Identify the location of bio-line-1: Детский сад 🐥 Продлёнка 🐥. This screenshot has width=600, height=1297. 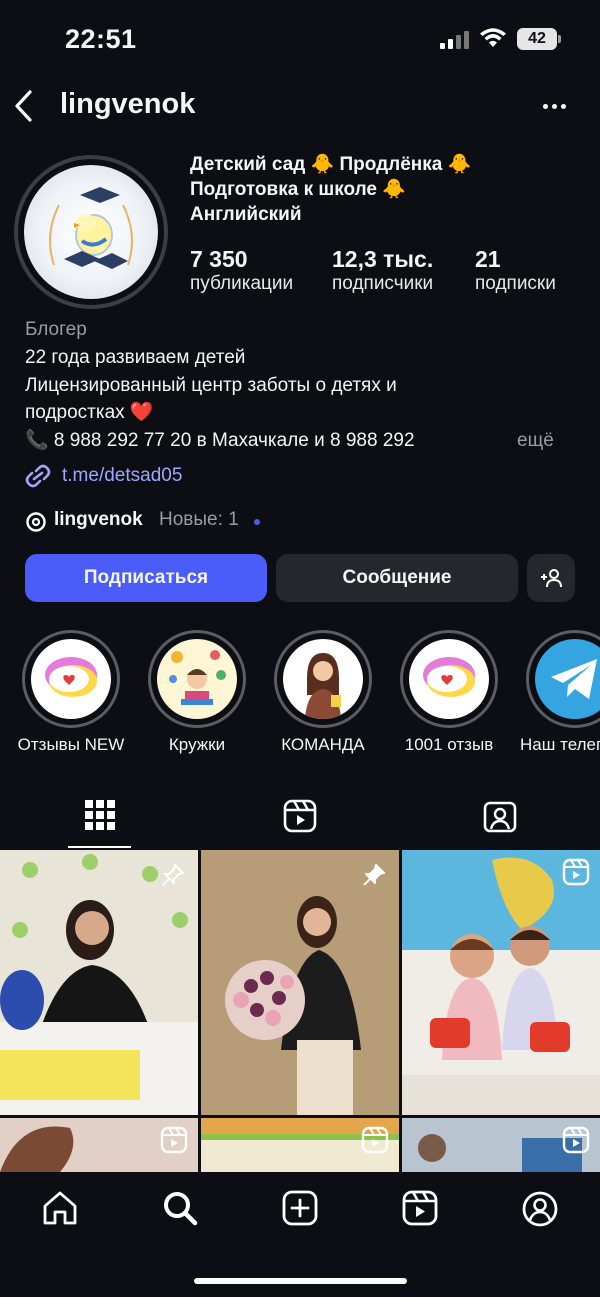
(331, 164).